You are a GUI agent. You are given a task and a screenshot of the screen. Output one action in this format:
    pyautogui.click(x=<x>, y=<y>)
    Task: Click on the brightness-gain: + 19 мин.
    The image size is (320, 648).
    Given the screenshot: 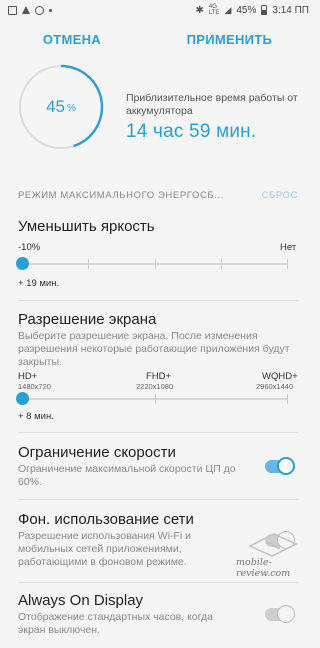 What is the action you would take?
    pyautogui.click(x=39, y=283)
    